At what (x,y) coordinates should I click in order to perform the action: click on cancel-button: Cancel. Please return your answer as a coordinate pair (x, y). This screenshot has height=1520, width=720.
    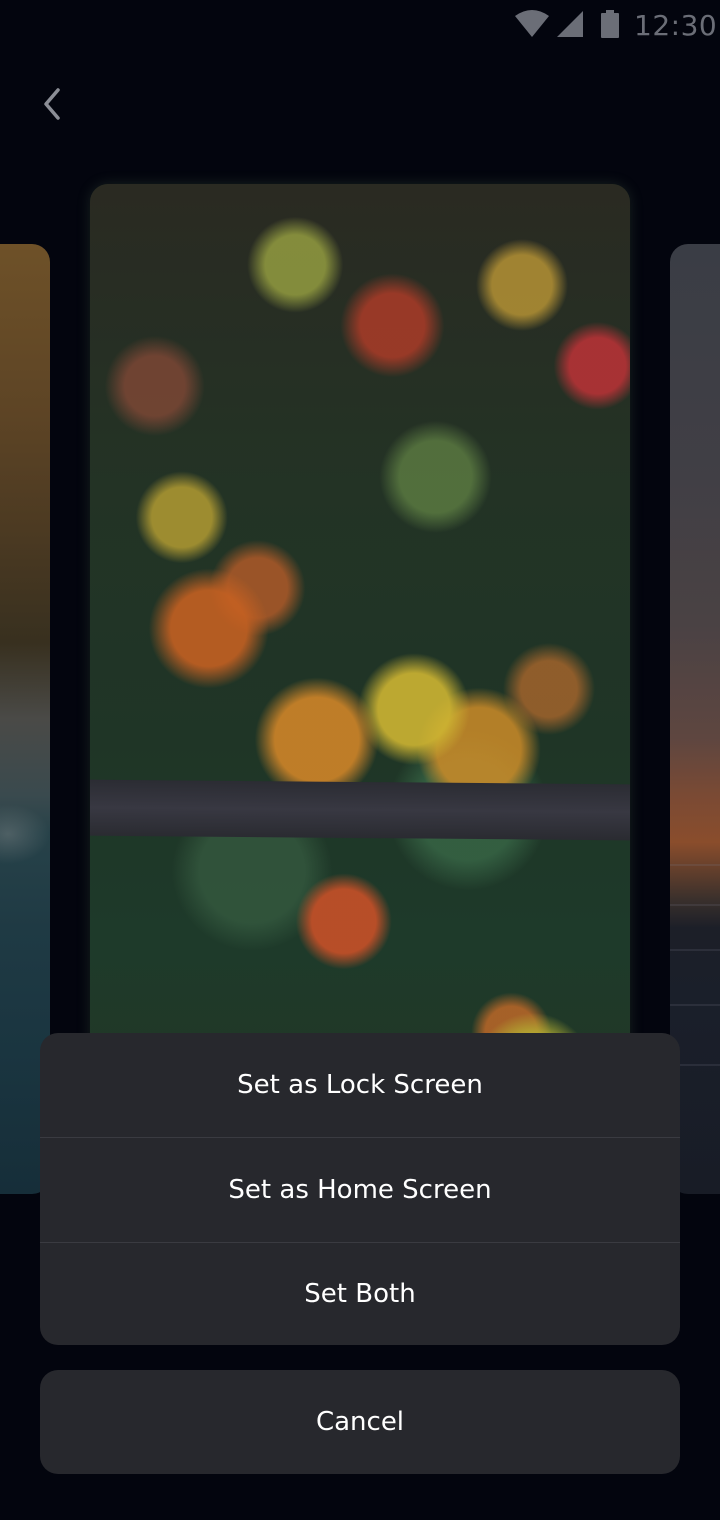
    Looking at the image, I should click on (360, 1422).